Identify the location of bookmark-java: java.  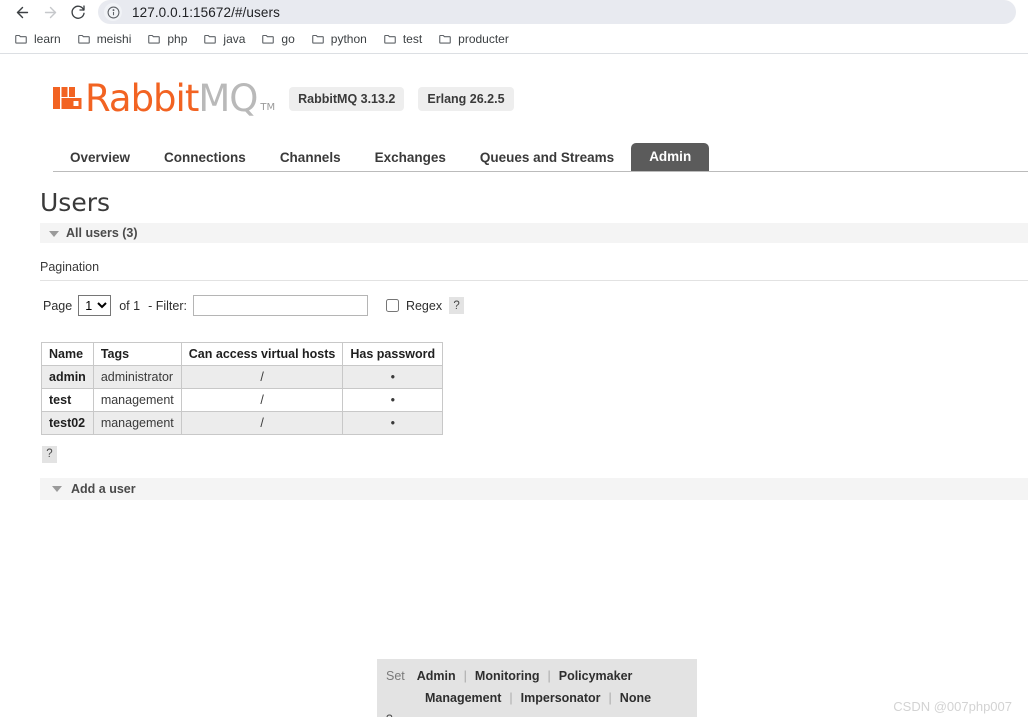
(224, 39).